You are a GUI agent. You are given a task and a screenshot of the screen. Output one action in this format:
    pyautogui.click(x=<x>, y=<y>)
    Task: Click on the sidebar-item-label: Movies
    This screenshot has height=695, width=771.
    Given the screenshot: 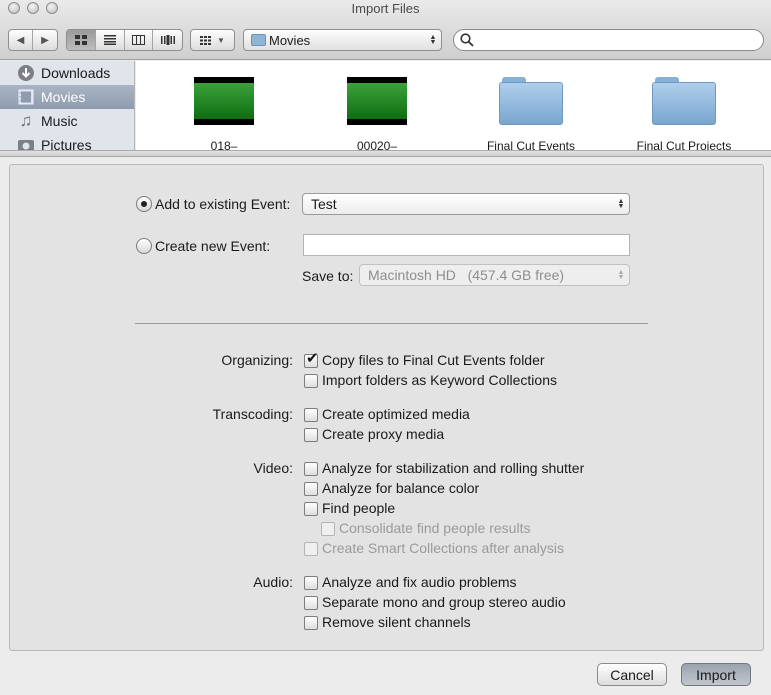 What is the action you would take?
    pyautogui.click(x=63, y=97)
    